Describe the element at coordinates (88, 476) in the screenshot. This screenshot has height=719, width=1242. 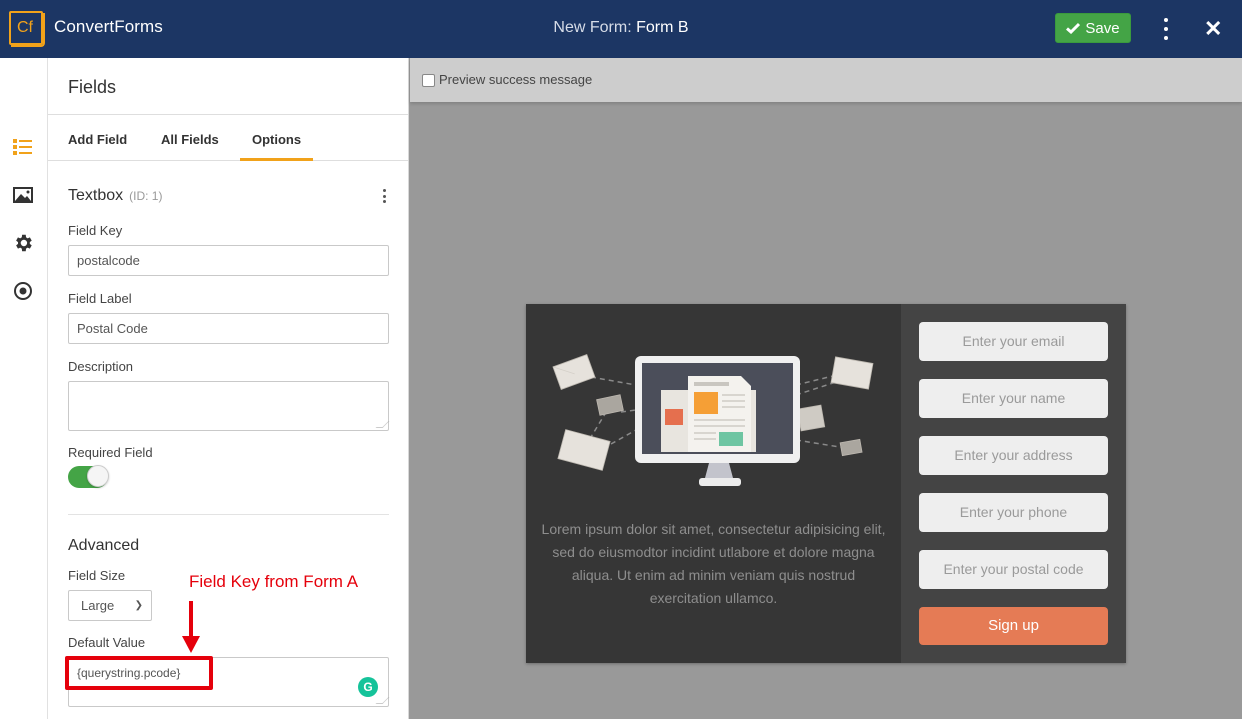
I see `required-field-toggle` at that location.